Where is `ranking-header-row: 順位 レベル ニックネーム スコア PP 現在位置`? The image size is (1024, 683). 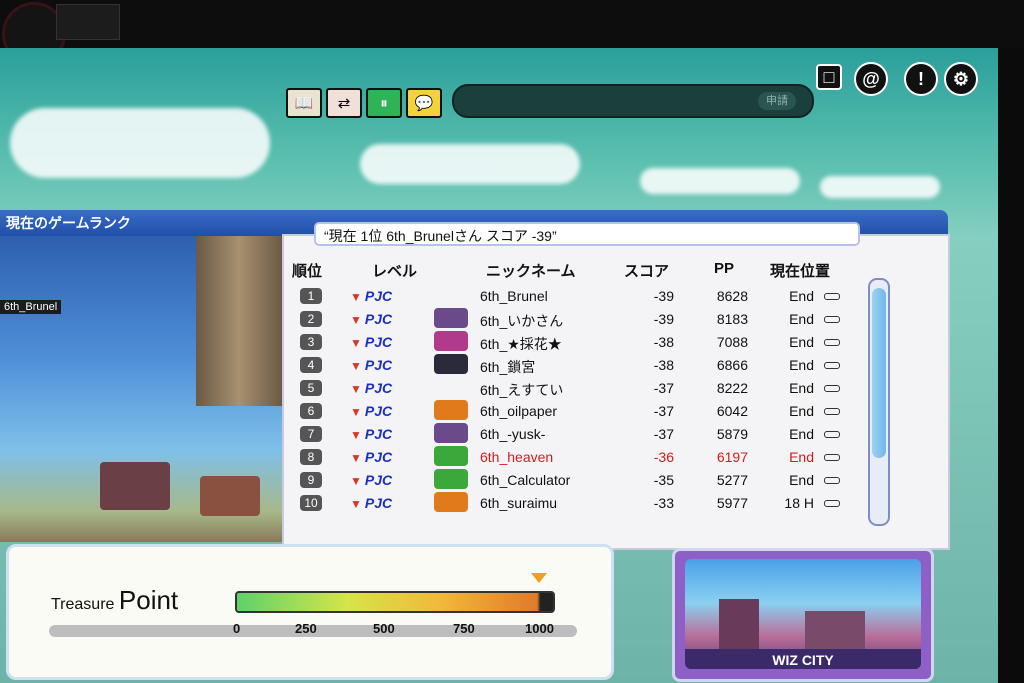
ranking-header-row: 順位 レベル ニックネーム スコア PP 現在位置 is located at coordinates (589, 267).